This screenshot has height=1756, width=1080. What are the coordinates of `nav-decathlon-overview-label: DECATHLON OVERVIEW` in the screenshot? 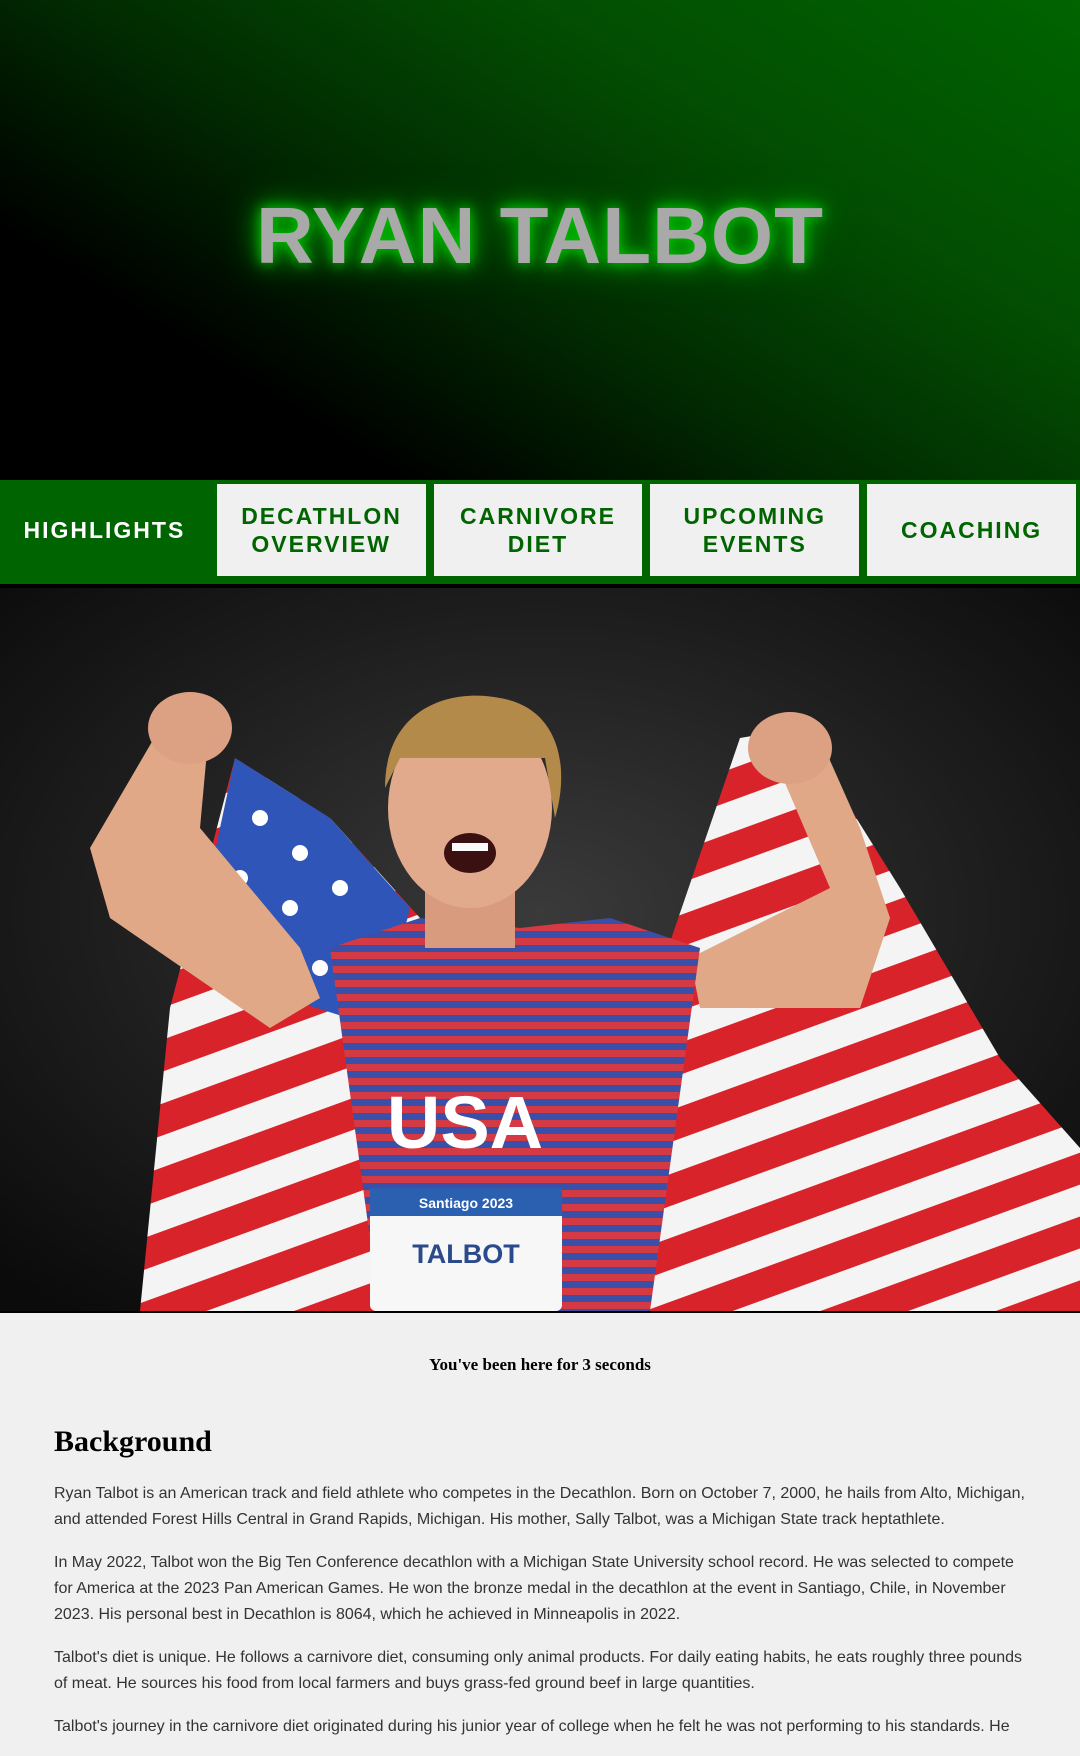 It's located at (321, 530).